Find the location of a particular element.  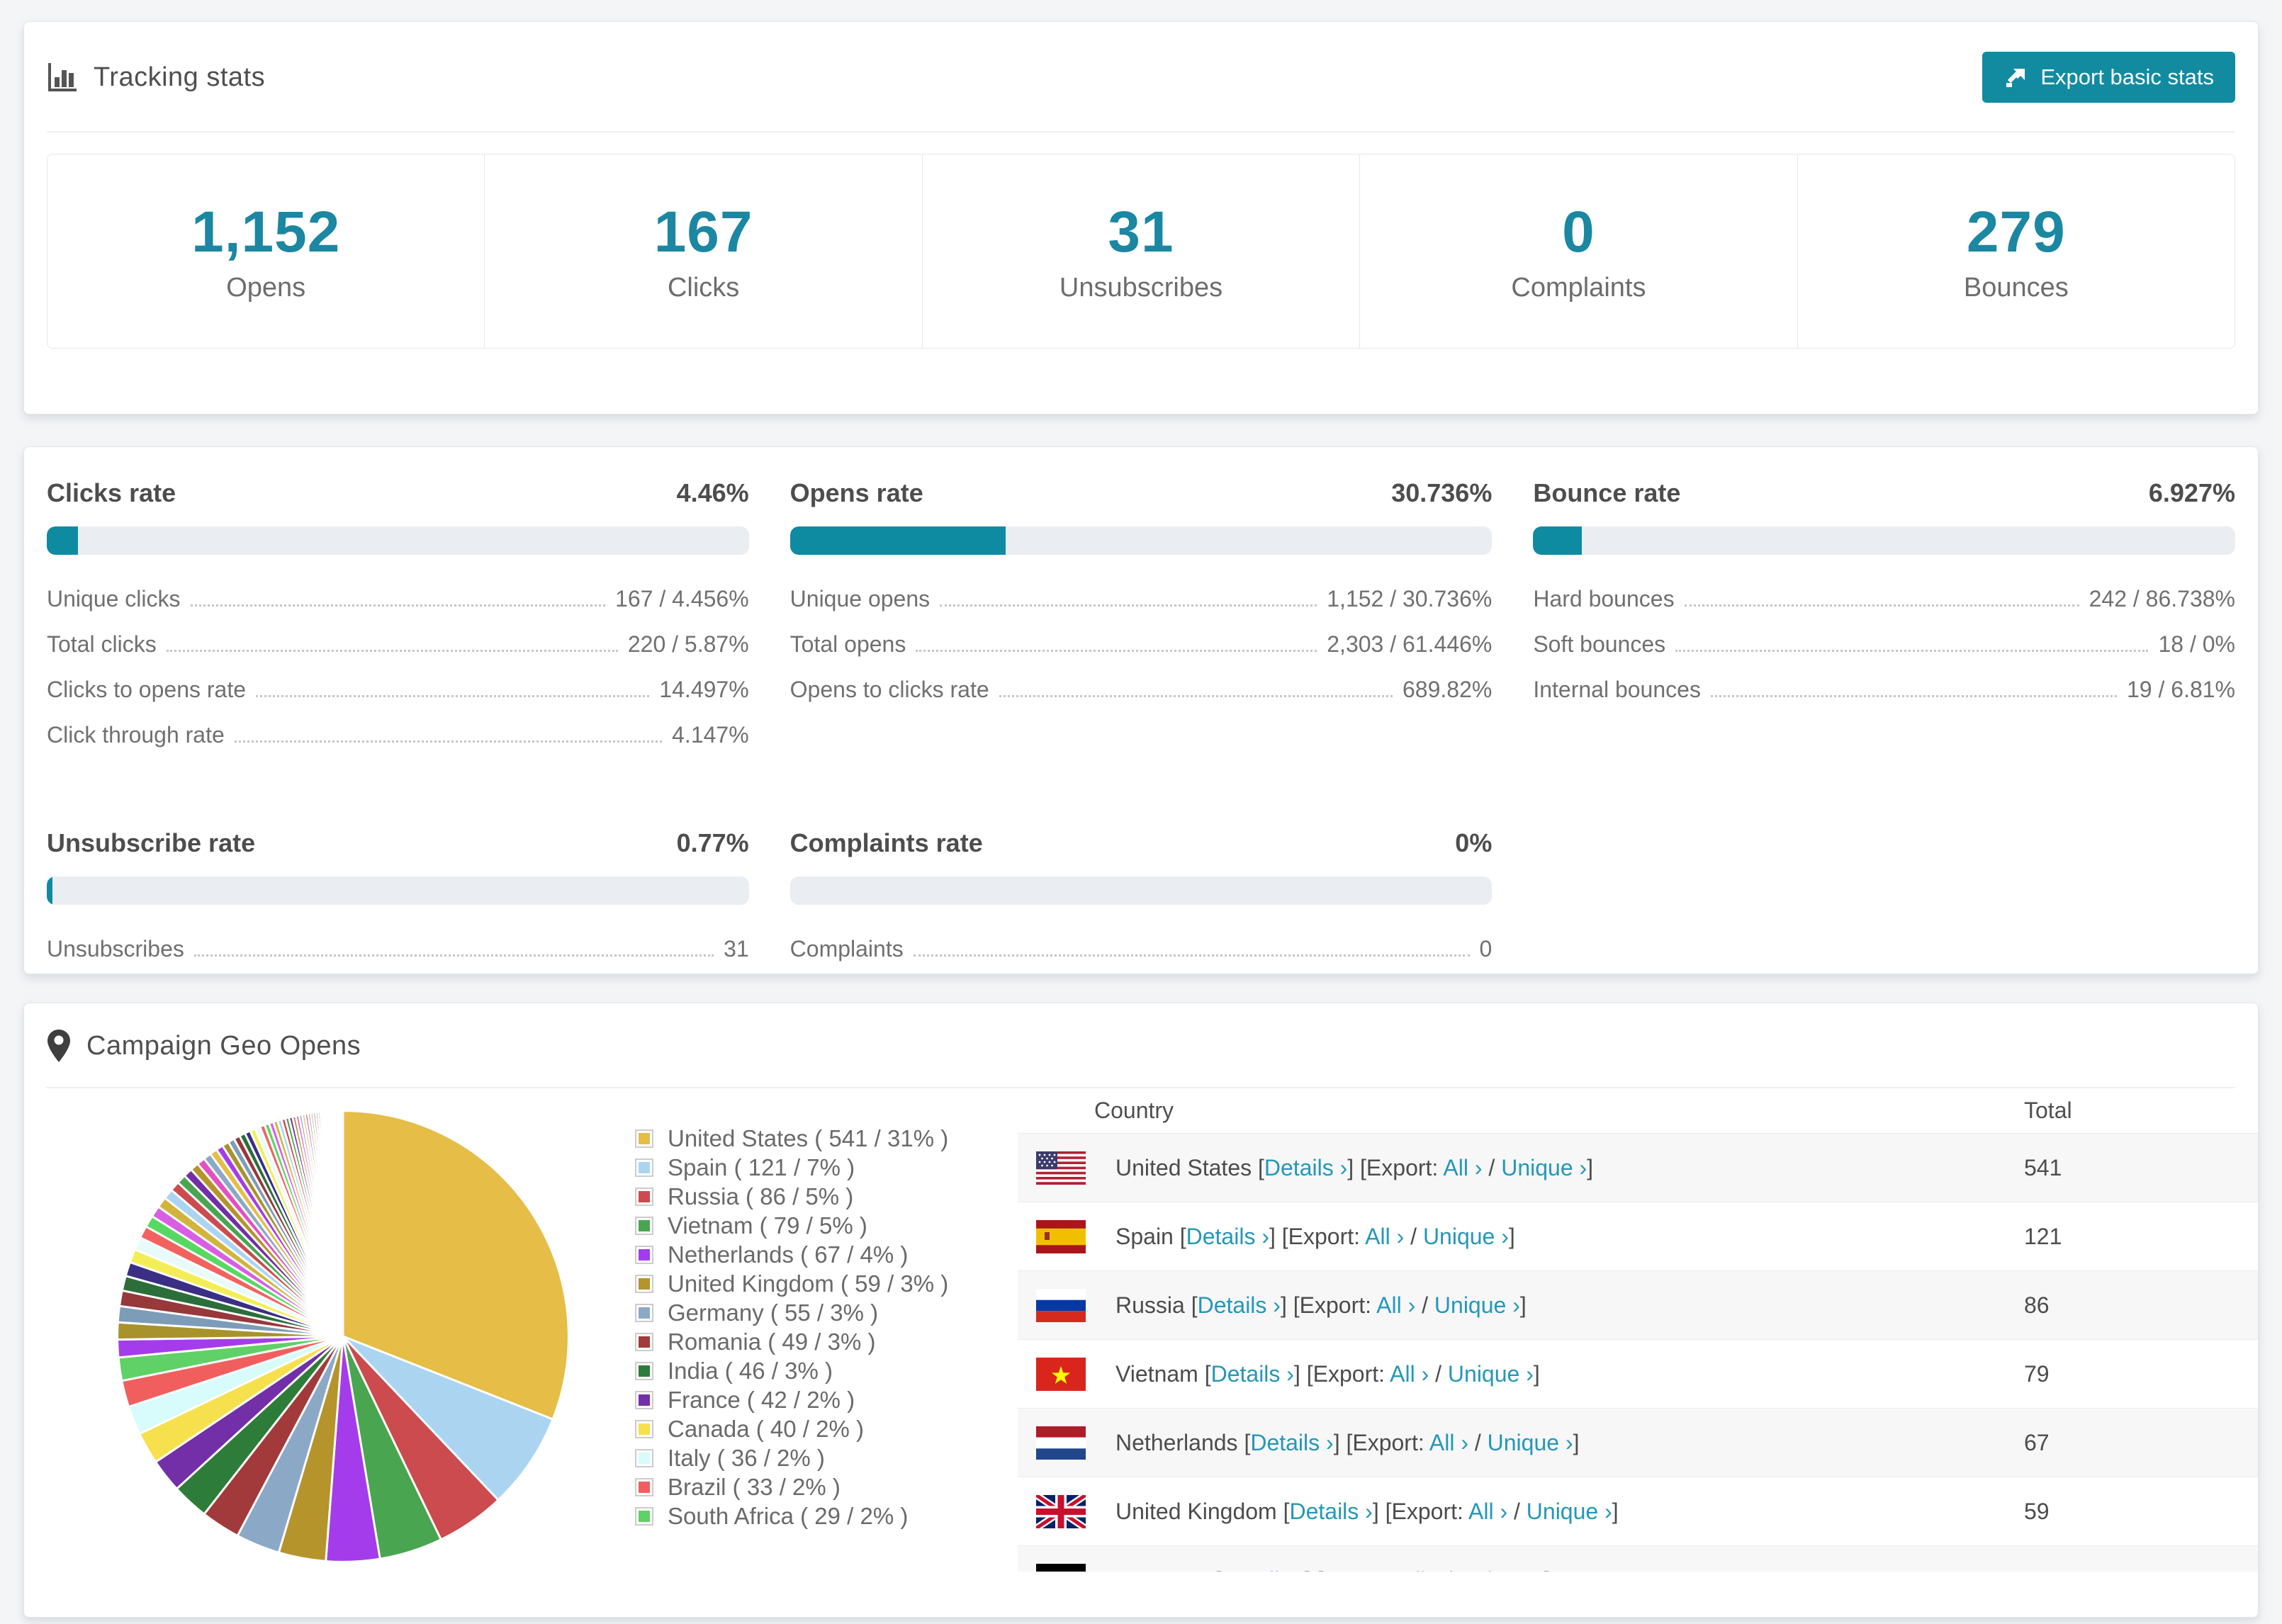

rate-head: Bounce rate 6.927% is located at coordinates (1884, 493).